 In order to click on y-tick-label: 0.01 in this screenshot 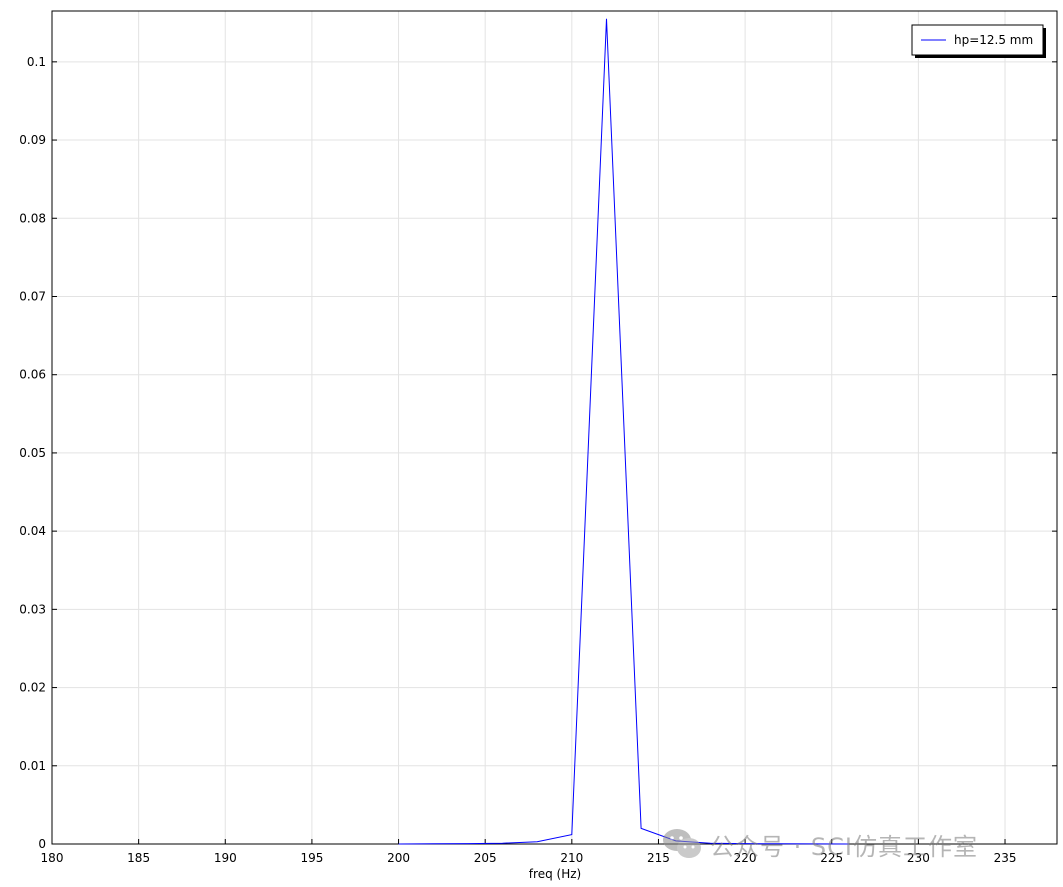, I will do `click(32, 766)`.